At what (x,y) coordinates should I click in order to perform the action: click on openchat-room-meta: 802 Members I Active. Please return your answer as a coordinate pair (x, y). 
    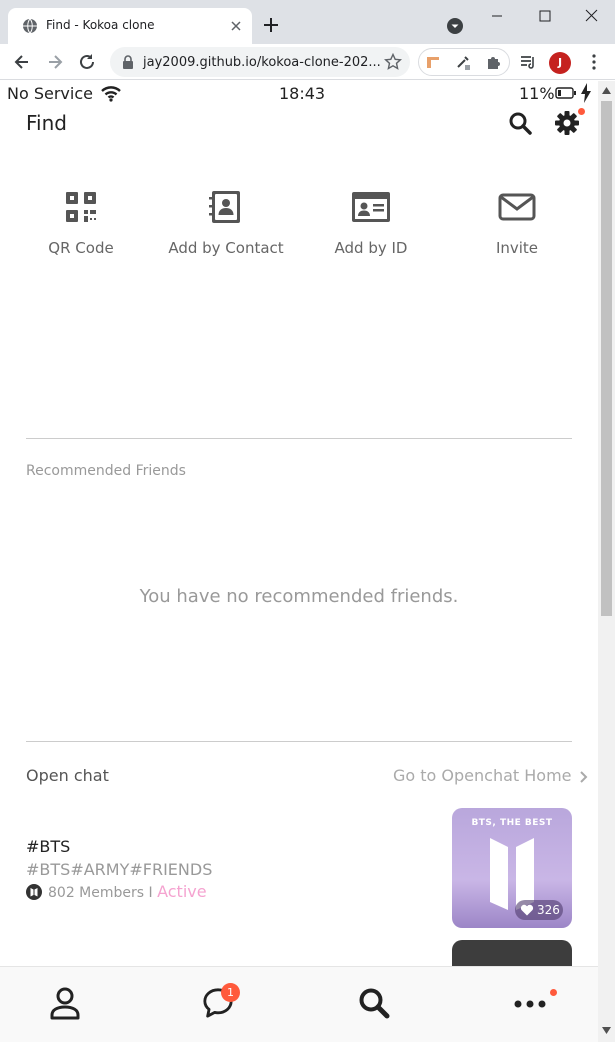
    Looking at the image, I should click on (116, 891).